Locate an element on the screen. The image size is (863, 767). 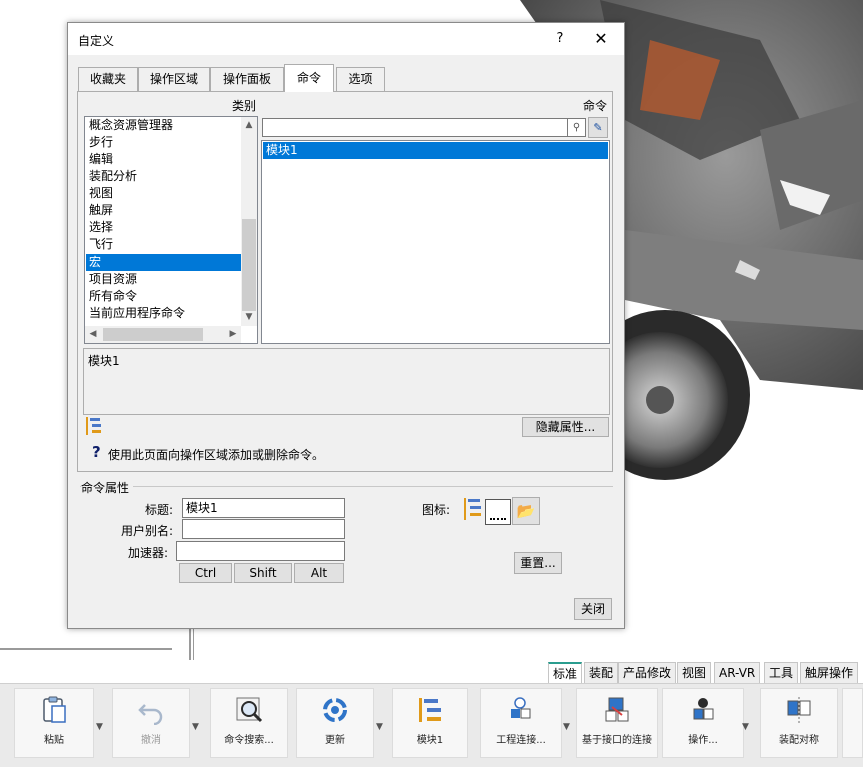
assembly-symmetry-label: 装配对称 is located at coordinates (799, 740).